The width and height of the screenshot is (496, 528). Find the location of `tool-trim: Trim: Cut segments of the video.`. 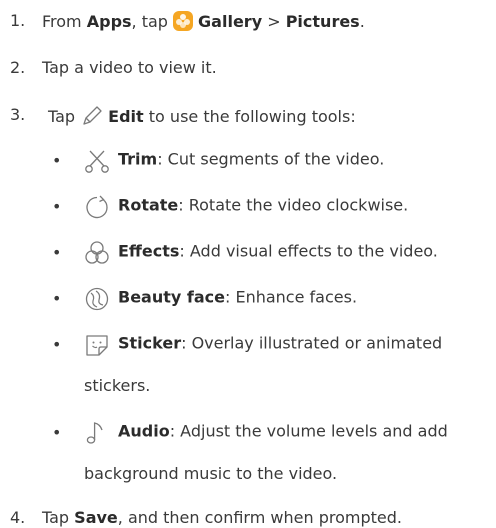

tool-trim: Trim: Cut segments of the video. is located at coordinates (234, 161).